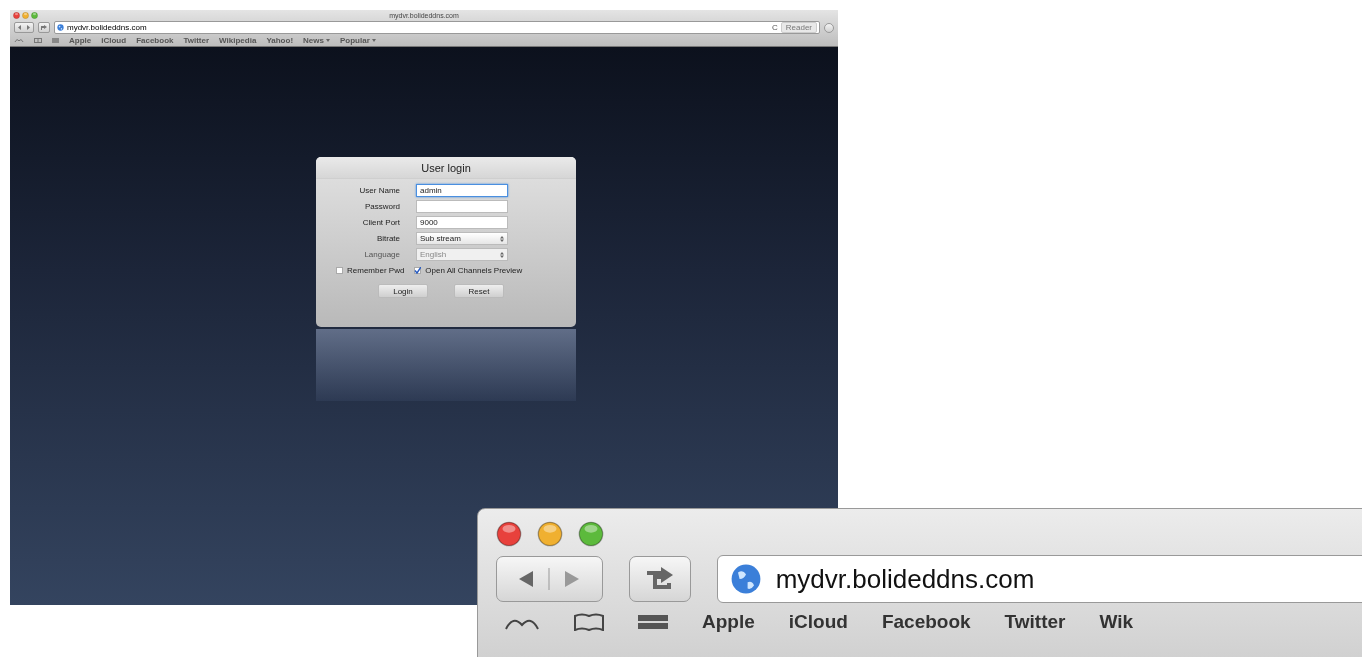  What do you see at coordinates (653, 622) in the screenshot?
I see `top-sites-icon` at bounding box center [653, 622].